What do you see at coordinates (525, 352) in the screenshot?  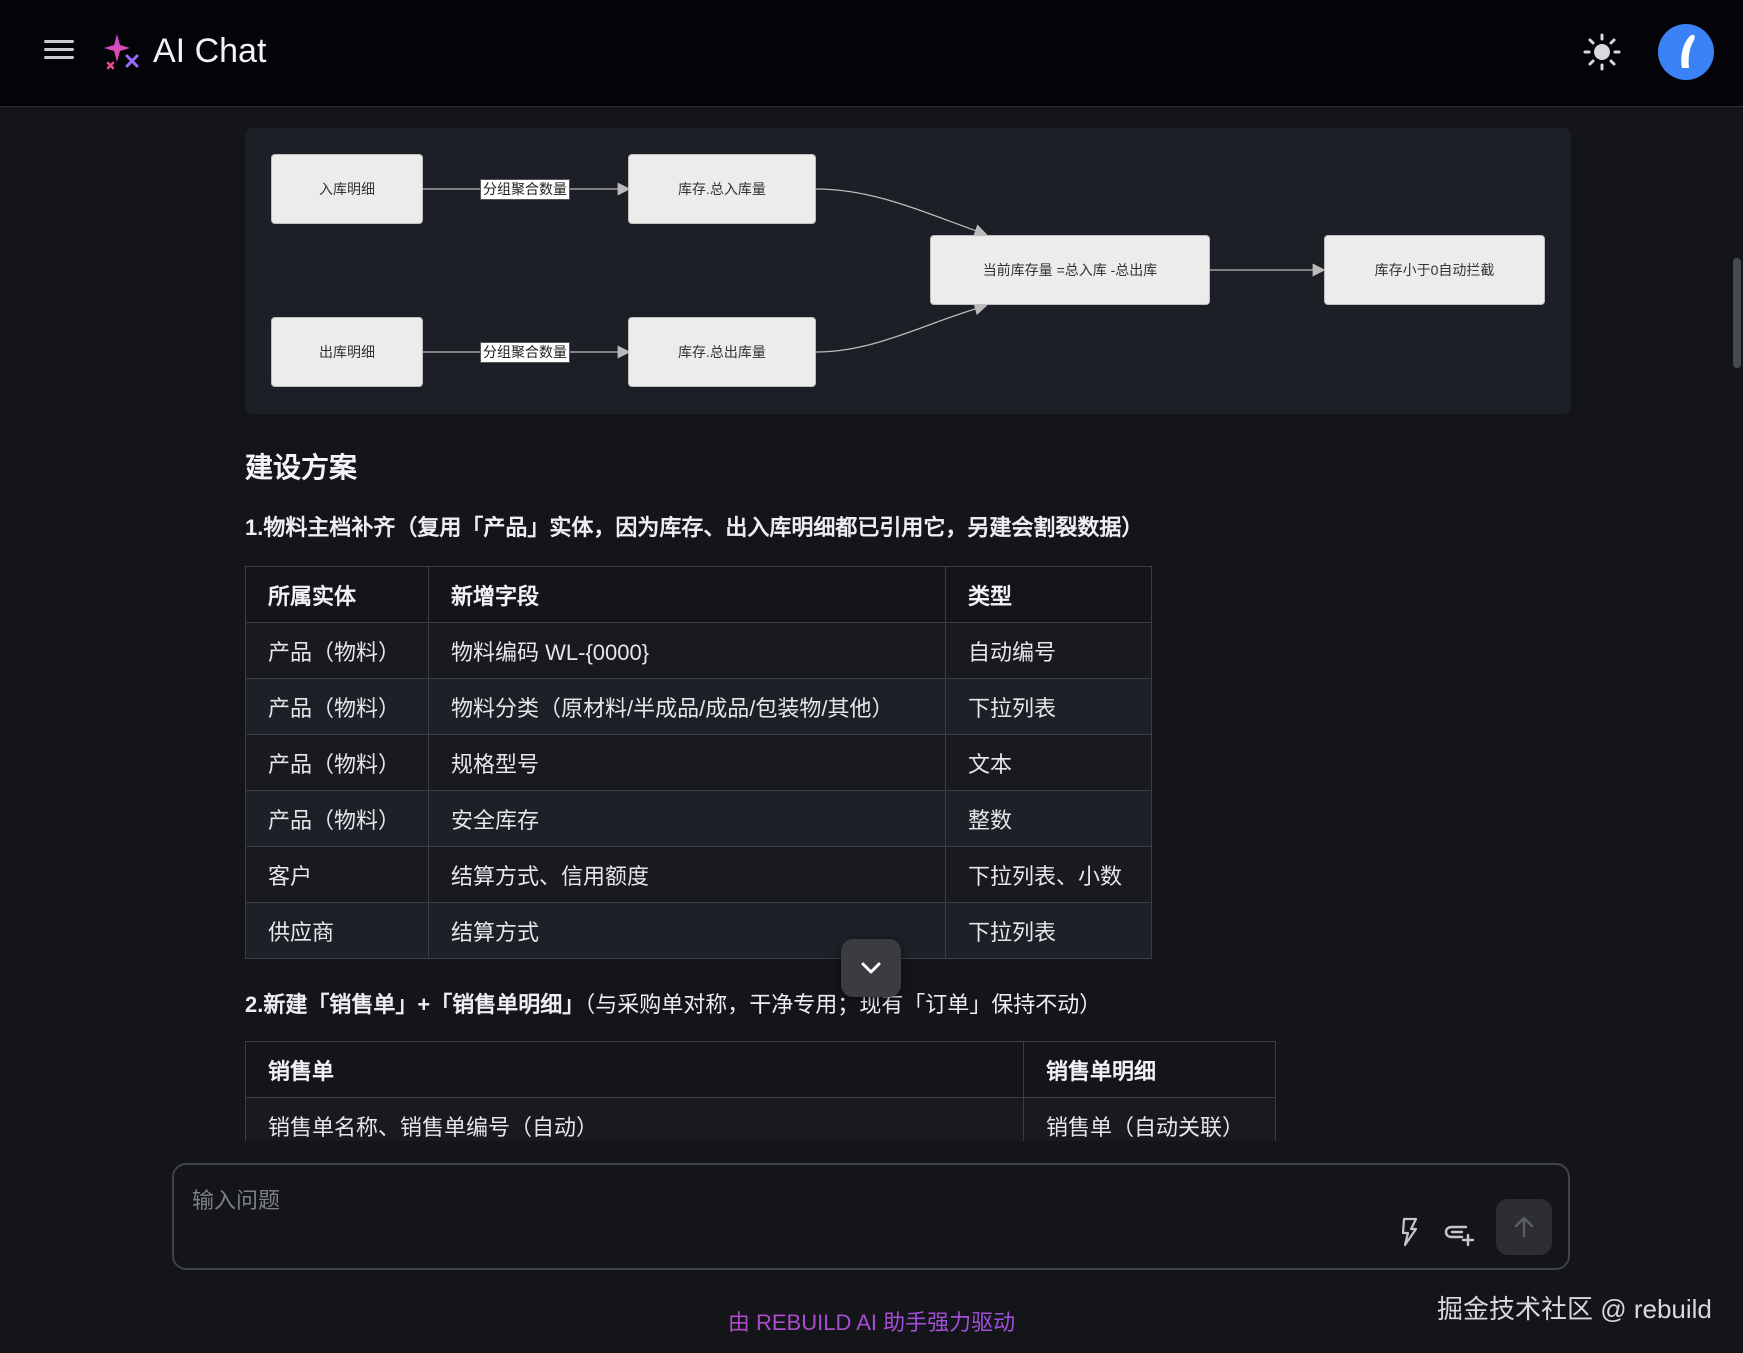 I see `edge-label-group-sum-out: 分组聚合数量` at bounding box center [525, 352].